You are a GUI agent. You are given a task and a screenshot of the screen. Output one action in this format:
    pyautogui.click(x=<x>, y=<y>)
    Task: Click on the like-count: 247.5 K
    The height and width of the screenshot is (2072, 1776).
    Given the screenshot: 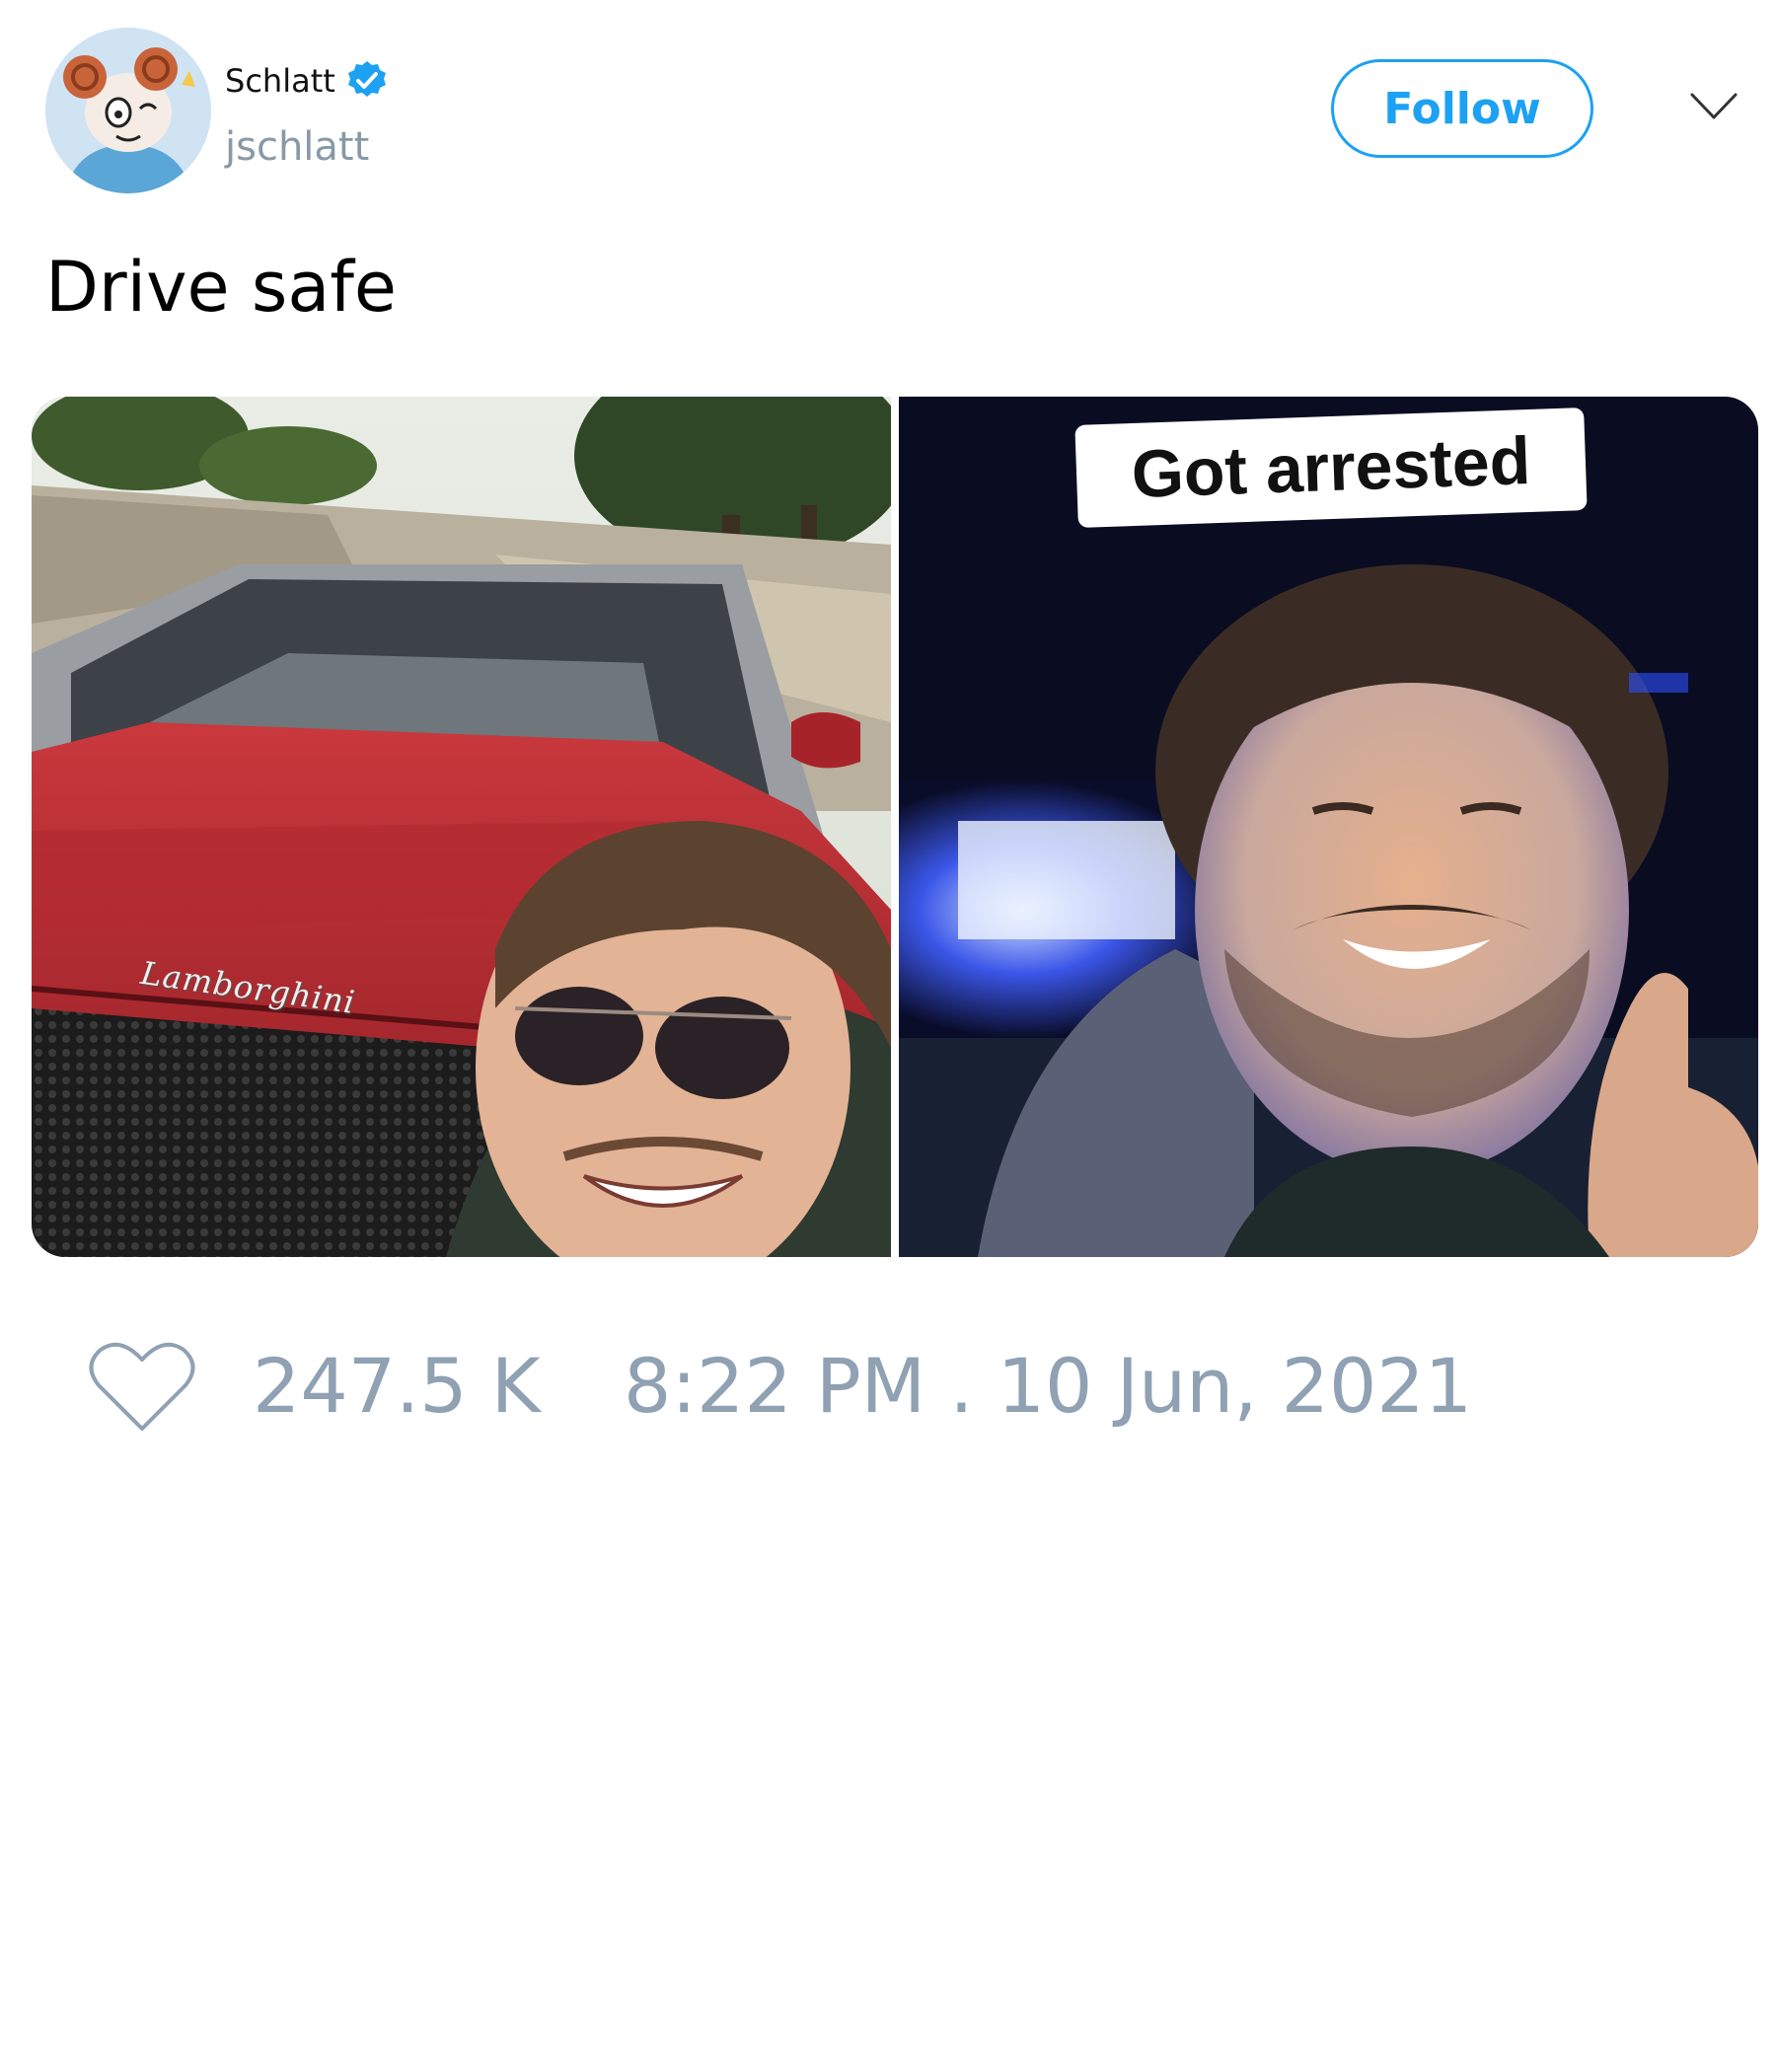 What is the action you would take?
    pyautogui.click(x=397, y=1386)
    